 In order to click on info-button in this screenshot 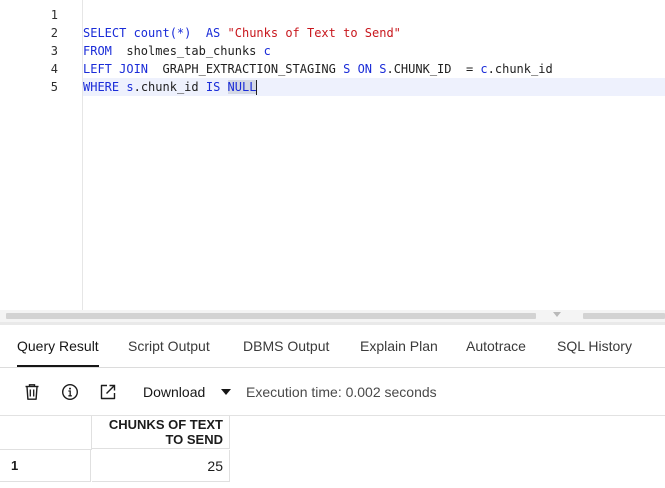, I will do `click(70, 392)`.